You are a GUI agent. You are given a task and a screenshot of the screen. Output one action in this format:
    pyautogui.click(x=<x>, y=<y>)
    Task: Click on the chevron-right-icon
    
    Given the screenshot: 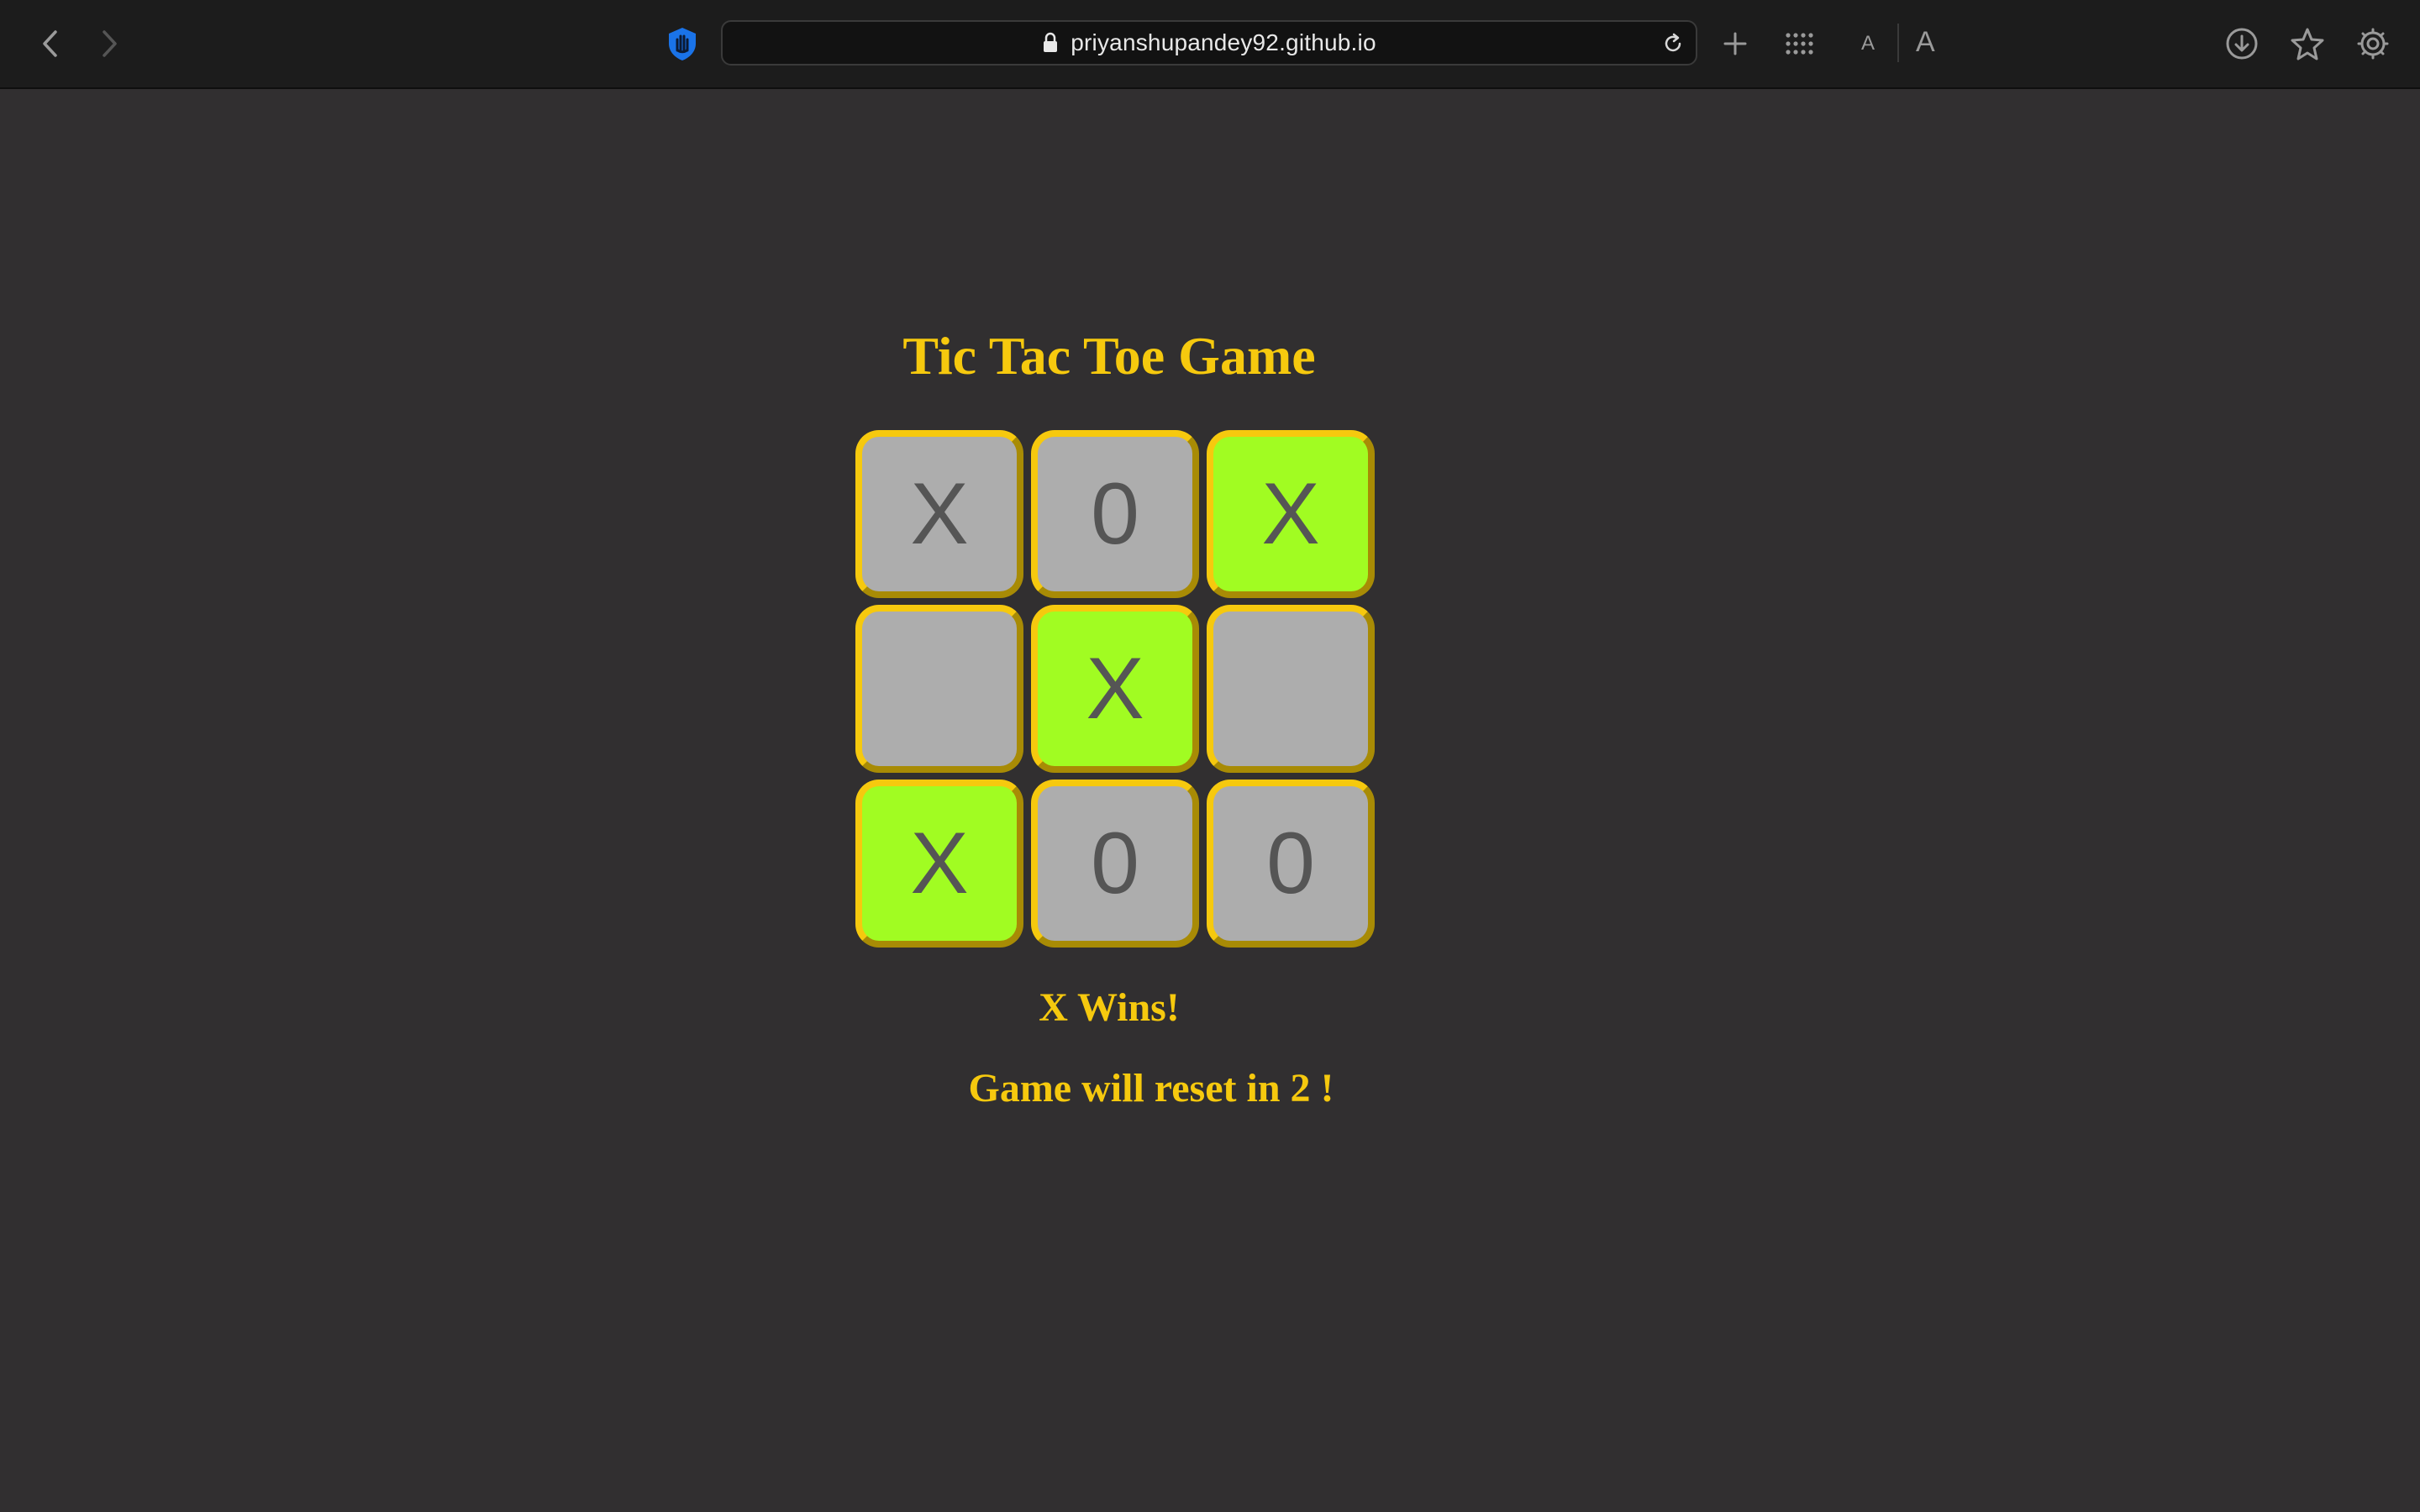 What is the action you would take?
    pyautogui.click(x=110, y=43)
    